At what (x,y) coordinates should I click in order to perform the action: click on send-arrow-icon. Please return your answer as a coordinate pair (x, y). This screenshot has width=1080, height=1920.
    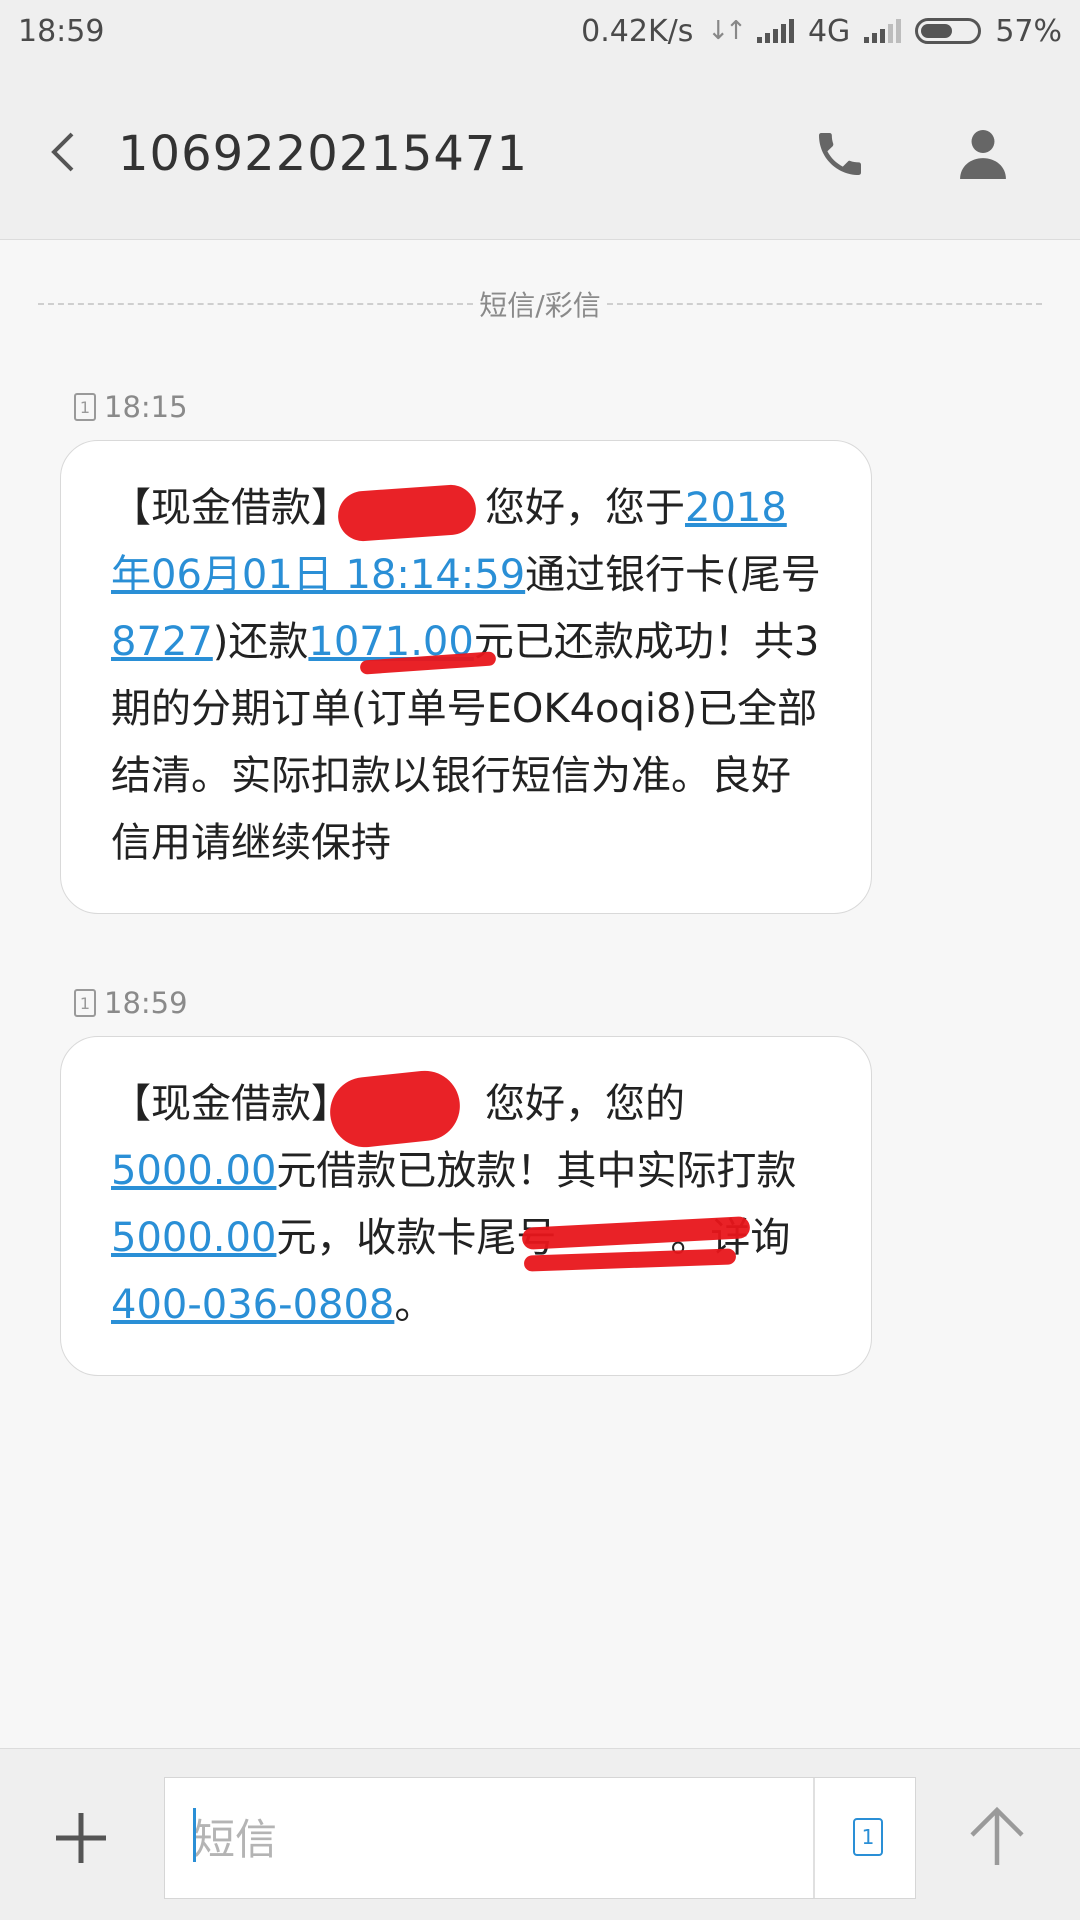
    Looking at the image, I should click on (997, 1835).